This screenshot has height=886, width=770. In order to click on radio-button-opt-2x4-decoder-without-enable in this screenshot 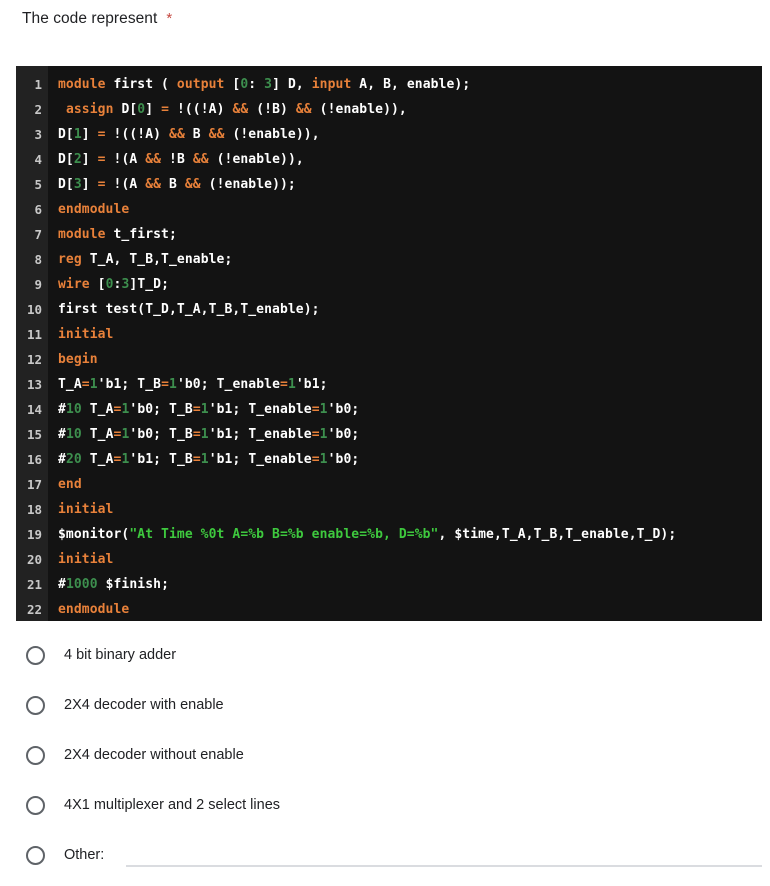, I will do `click(35, 755)`.